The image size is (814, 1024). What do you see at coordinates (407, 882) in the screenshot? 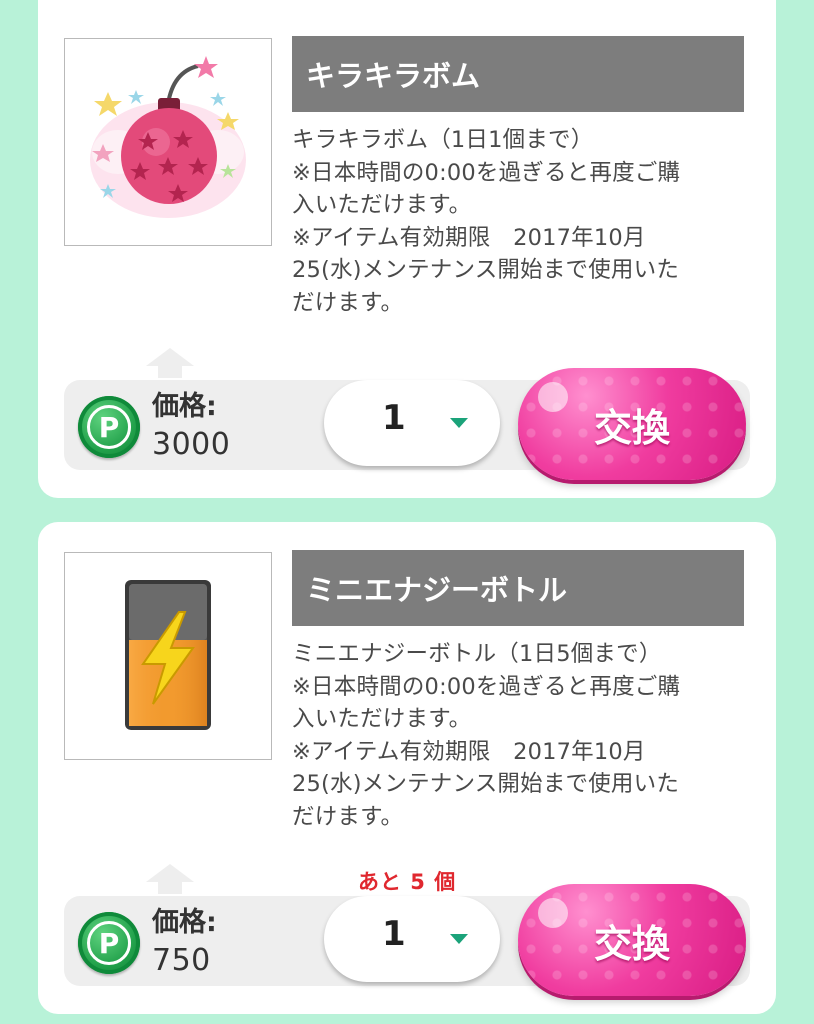
I see `remaining-count: あと 5 個` at bounding box center [407, 882].